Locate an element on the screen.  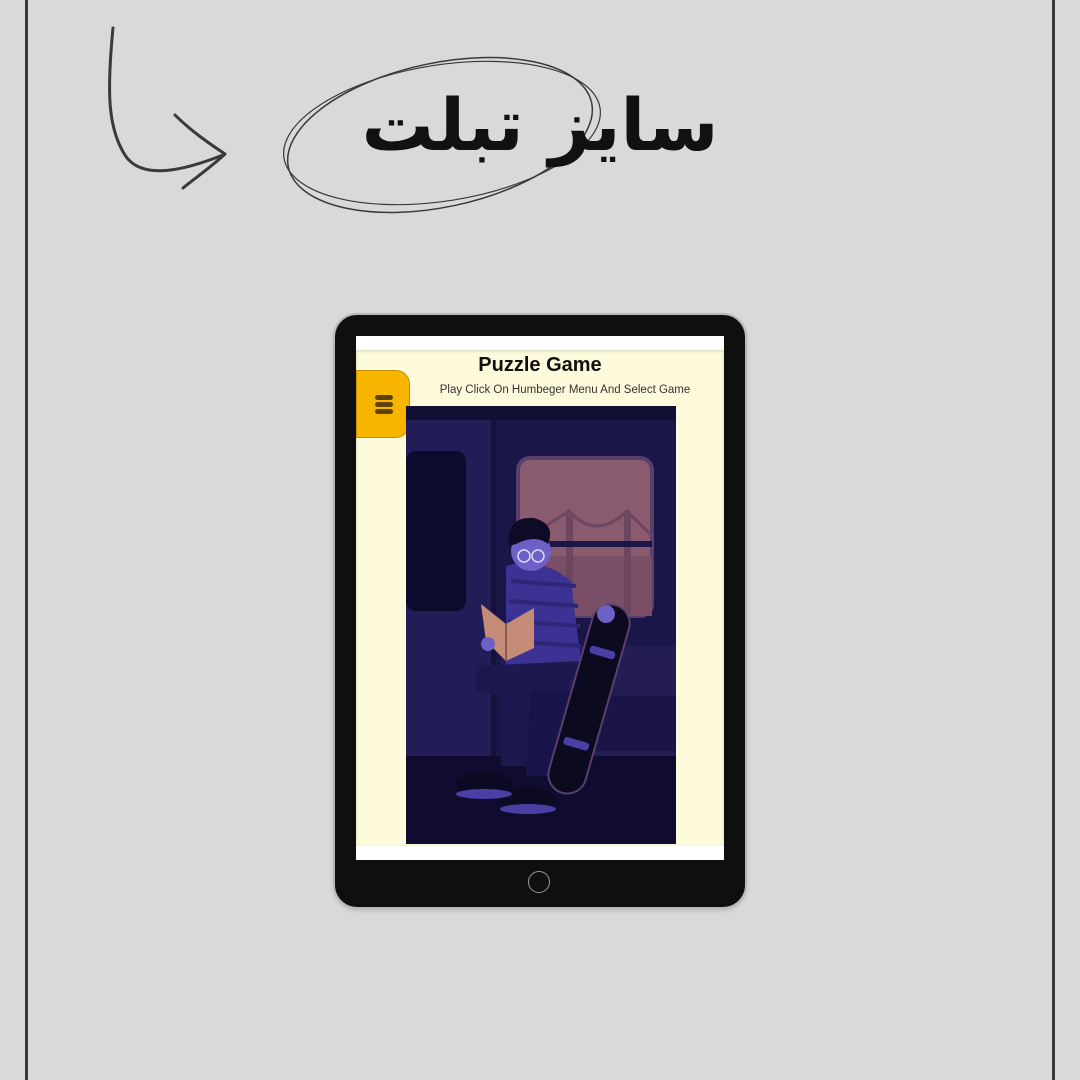
man-reading-on-train-illustration is located at coordinates (541, 625).